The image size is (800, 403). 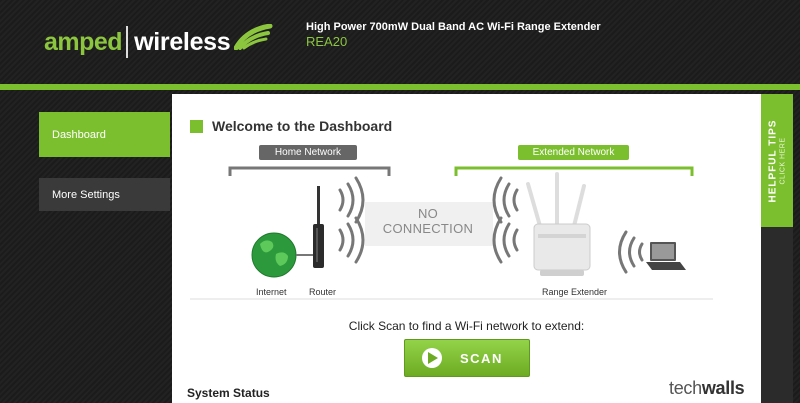 I want to click on sidebar-item-more-settings: More Settings, so click(x=104, y=194).